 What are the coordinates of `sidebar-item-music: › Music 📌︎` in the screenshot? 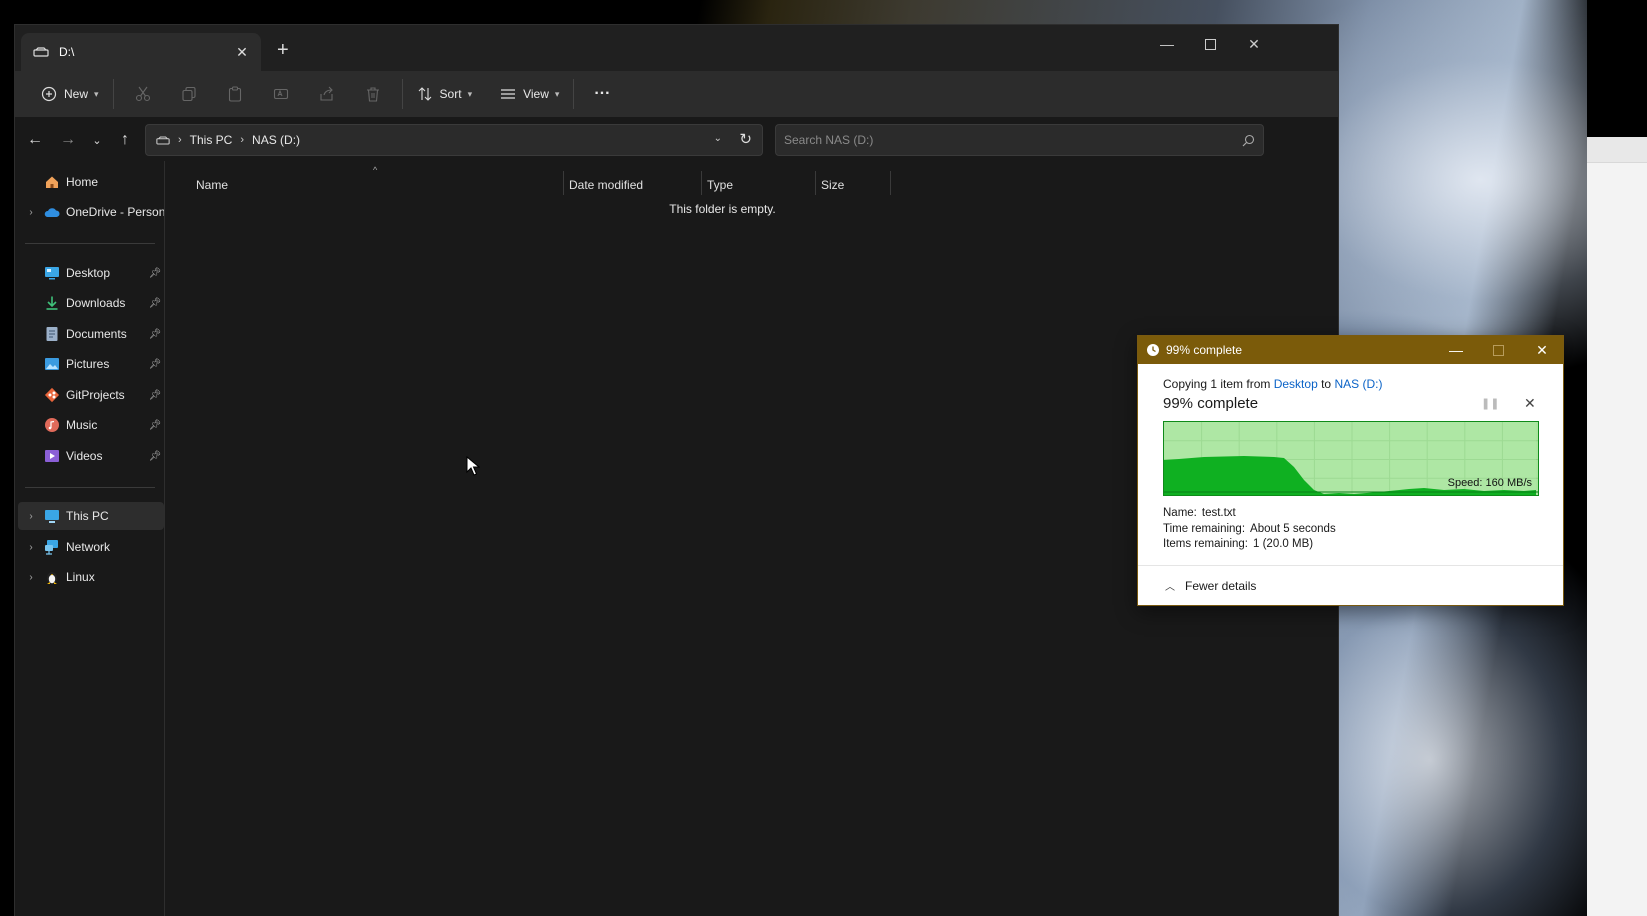 It's located at (91, 425).